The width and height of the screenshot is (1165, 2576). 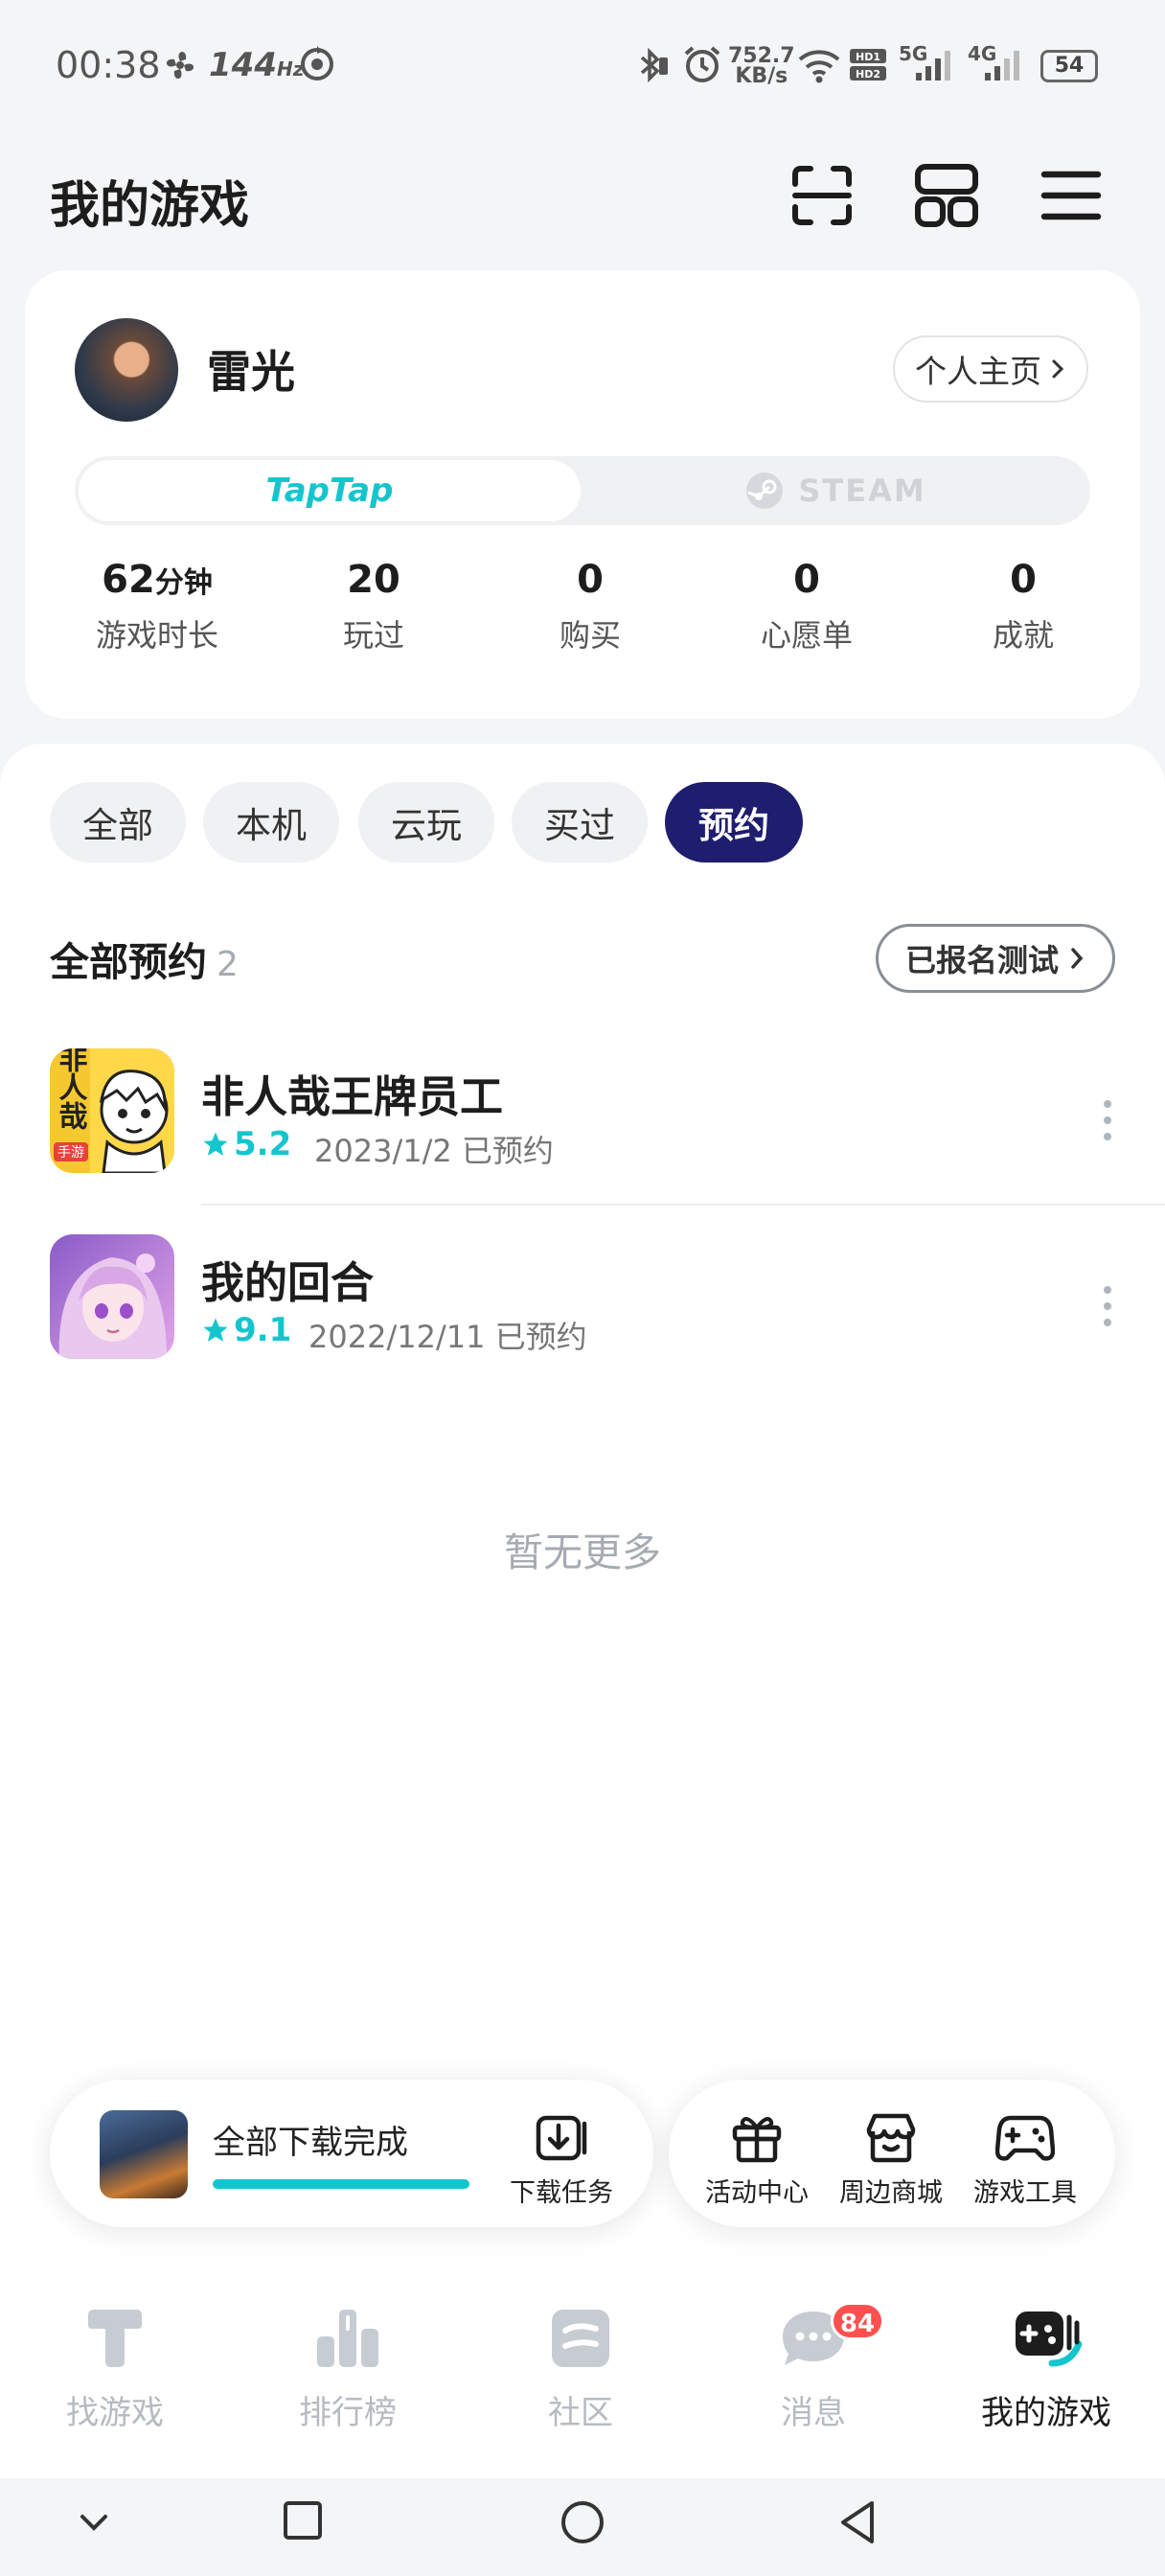 What do you see at coordinates (129, 580) in the screenshot?
I see `stat-number: 62` at bounding box center [129, 580].